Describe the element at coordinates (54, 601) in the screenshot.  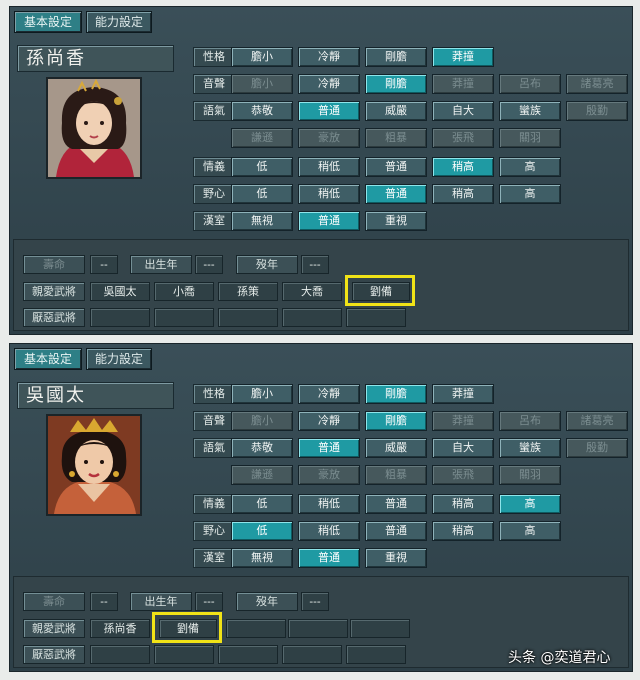
I see `label-lifespan: 壽命` at that location.